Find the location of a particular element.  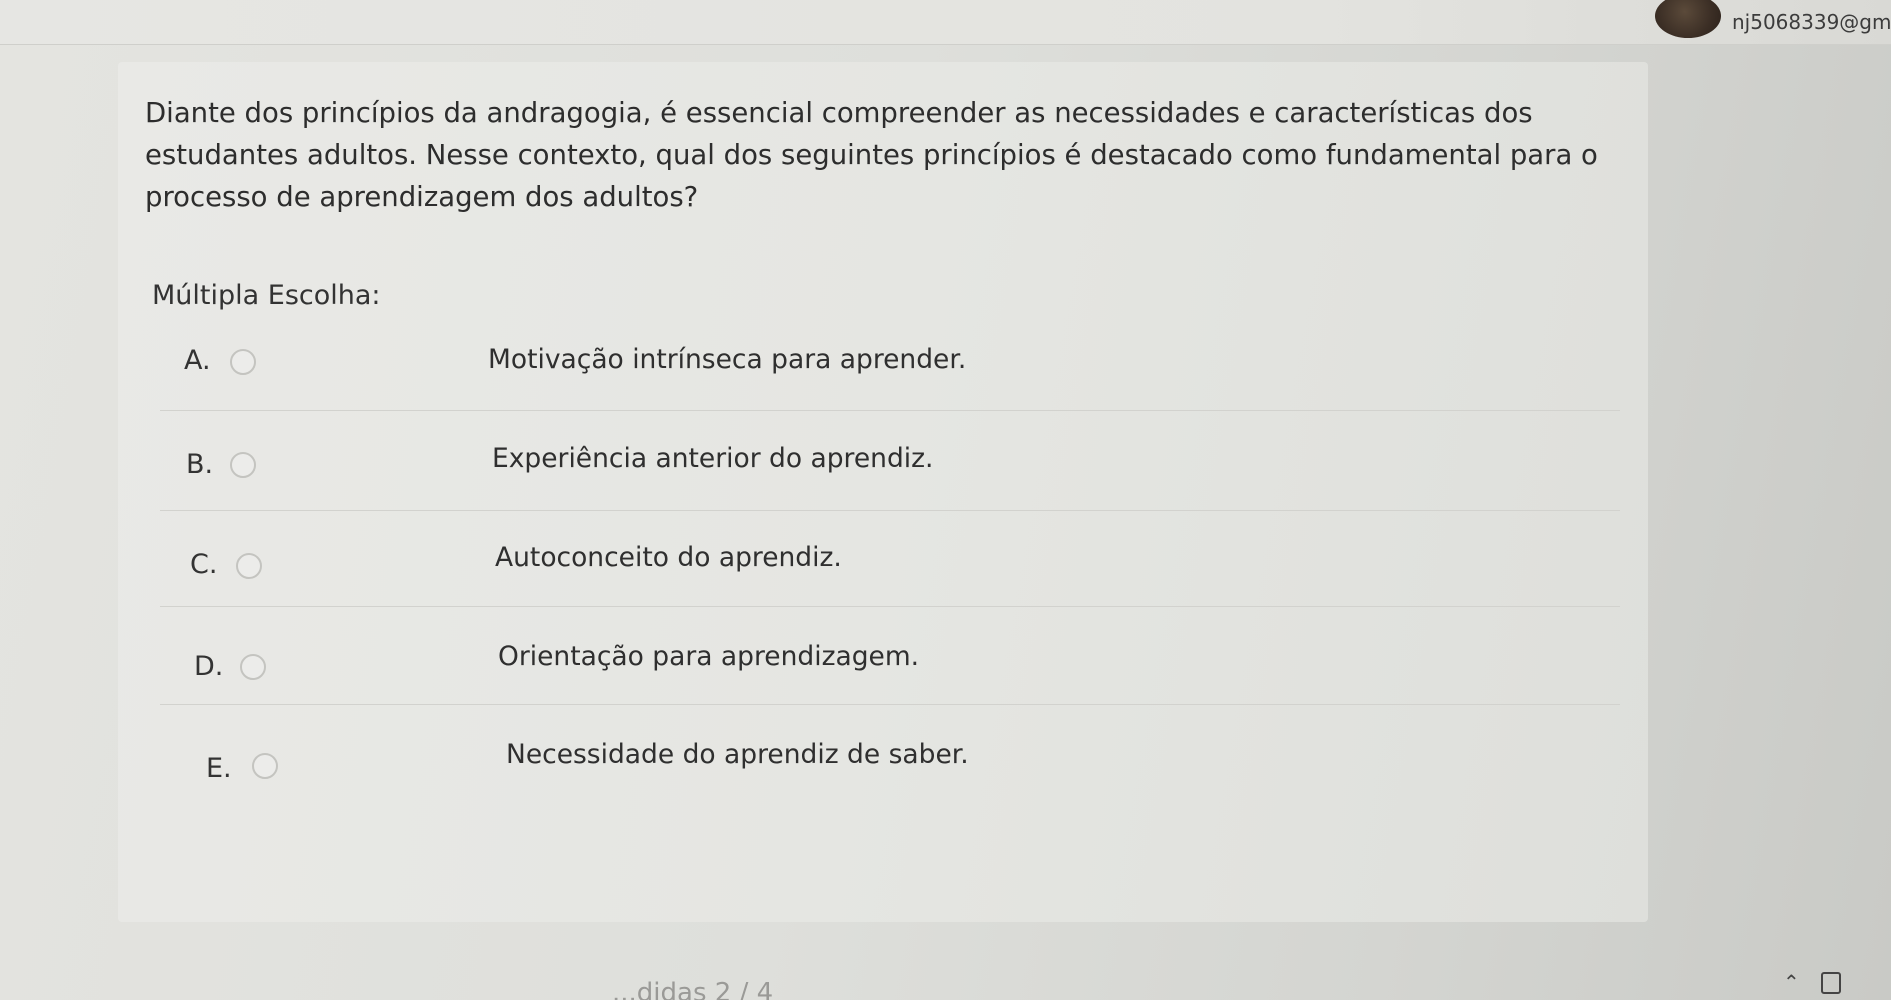

option-e-radio is located at coordinates (265, 766).